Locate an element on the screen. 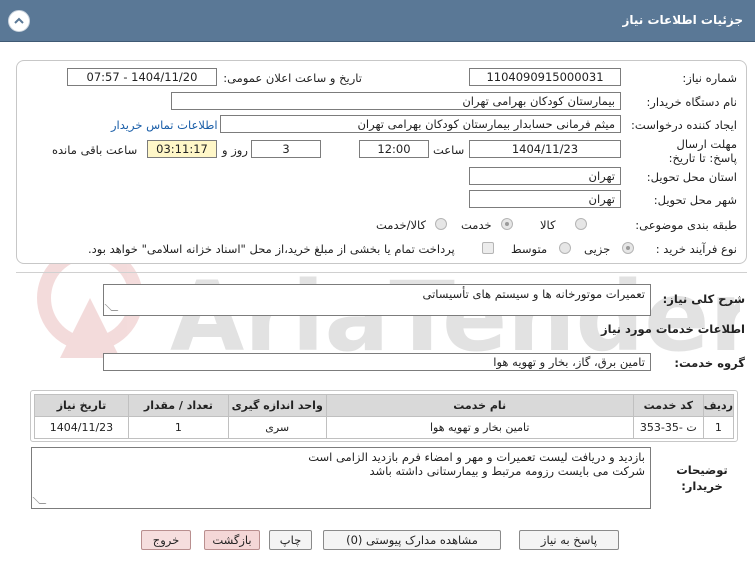 This screenshot has width=755, height=566. col-header-code: کد خدمت is located at coordinates (668, 405).